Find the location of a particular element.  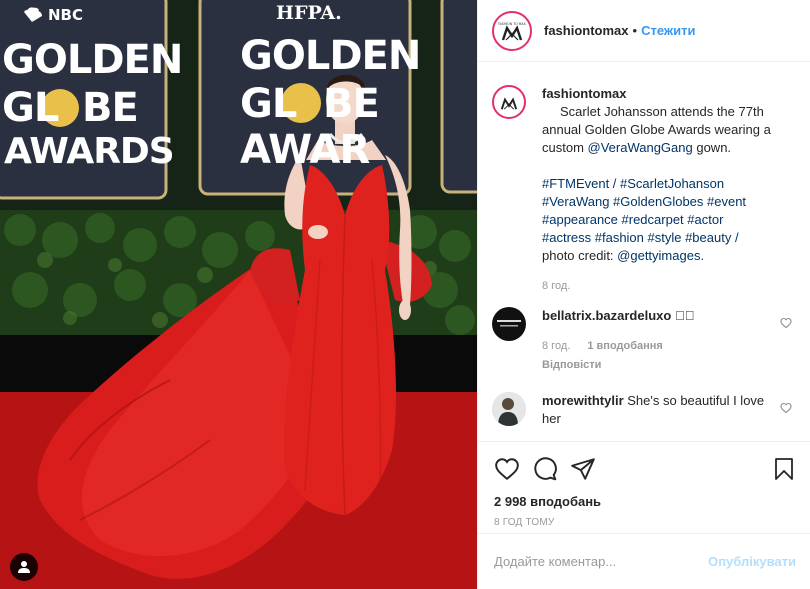

fashiontomax-logo-icon: FASHION TO MAX is located at coordinates (512, 31).